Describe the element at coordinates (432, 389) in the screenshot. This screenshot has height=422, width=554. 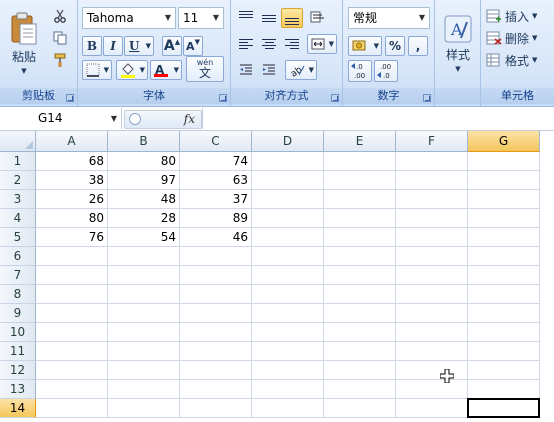
I see `cell-f13` at that location.